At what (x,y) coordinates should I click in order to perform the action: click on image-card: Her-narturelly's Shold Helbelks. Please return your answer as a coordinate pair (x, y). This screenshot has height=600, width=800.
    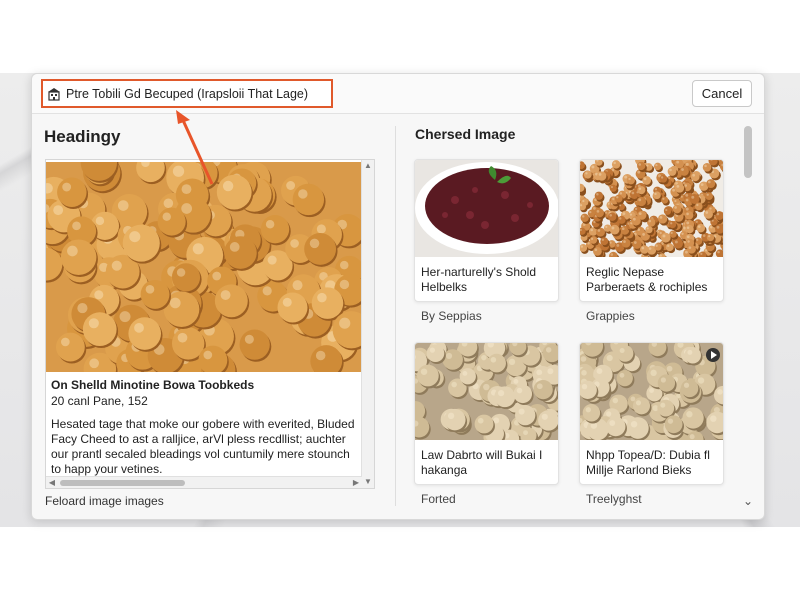
    Looking at the image, I should click on (486, 230).